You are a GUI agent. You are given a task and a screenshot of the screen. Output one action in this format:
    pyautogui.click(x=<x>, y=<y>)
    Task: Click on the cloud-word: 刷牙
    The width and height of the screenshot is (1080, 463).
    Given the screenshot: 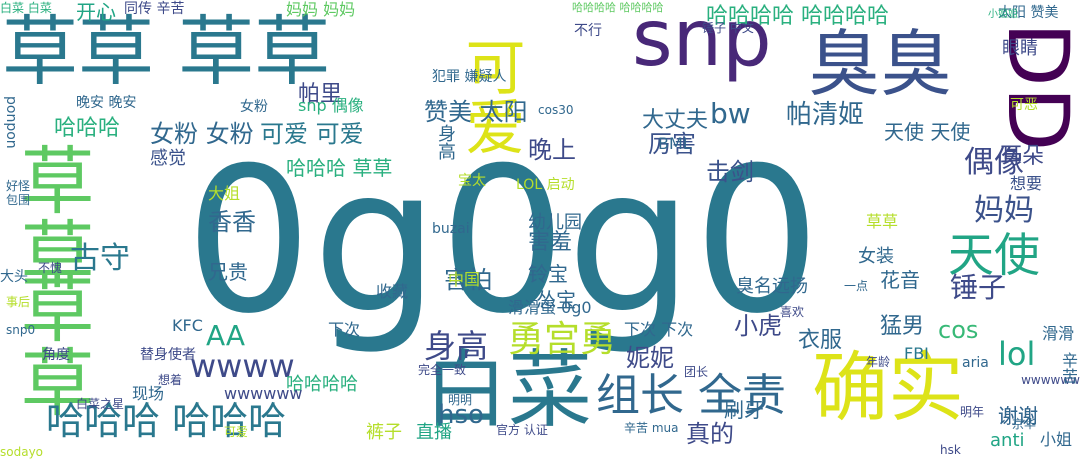 What is the action you would take?
    pyautogui.click(x=744, y=410)
    